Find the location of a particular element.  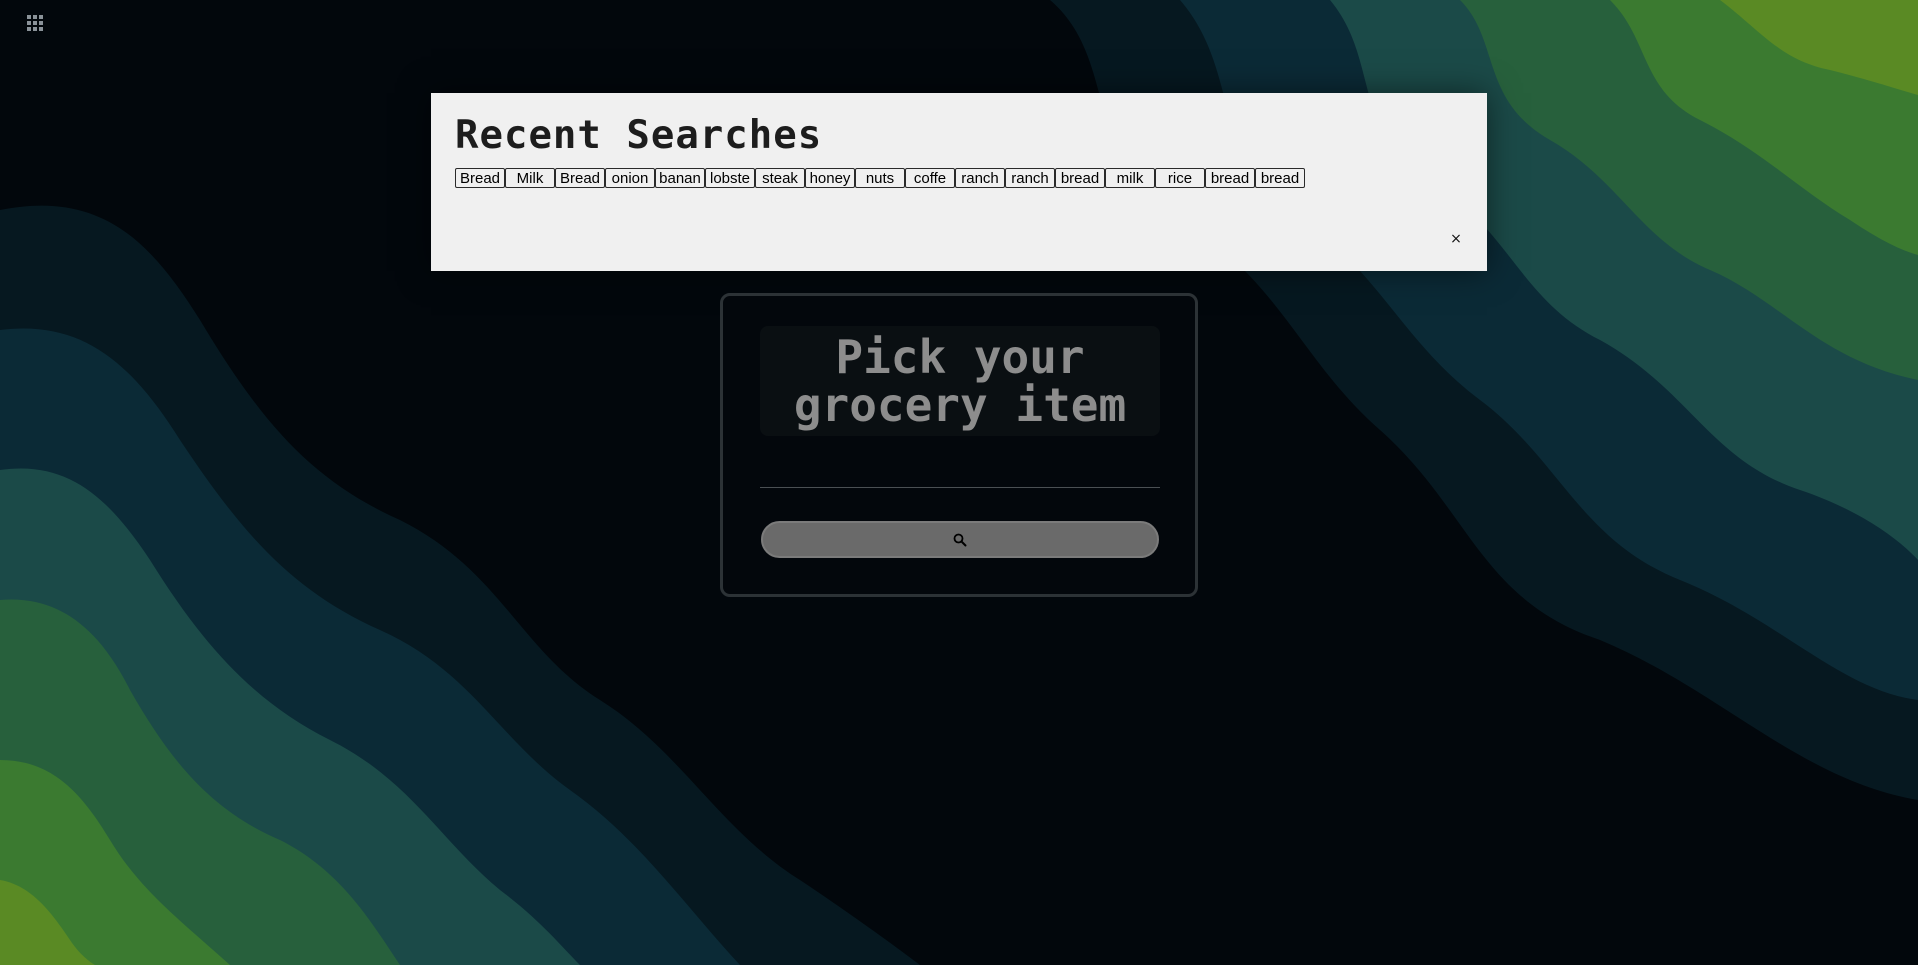

recent-search-chip: honey is located at coordinates (830, 178).